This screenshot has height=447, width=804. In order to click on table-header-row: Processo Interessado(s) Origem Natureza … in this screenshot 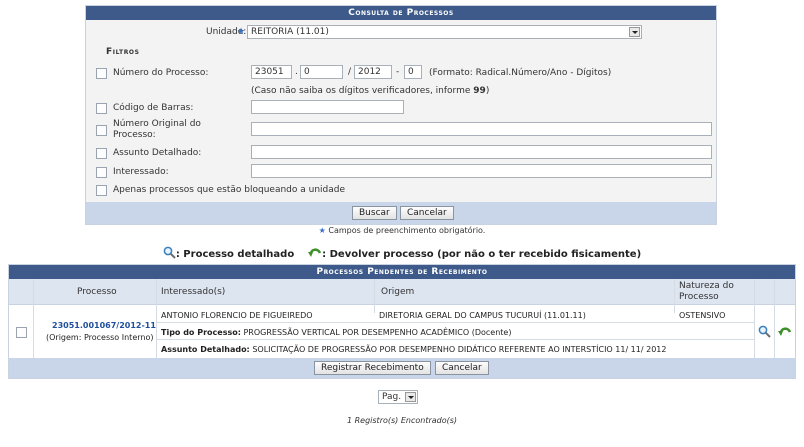, I will do `click(402, 292)`.